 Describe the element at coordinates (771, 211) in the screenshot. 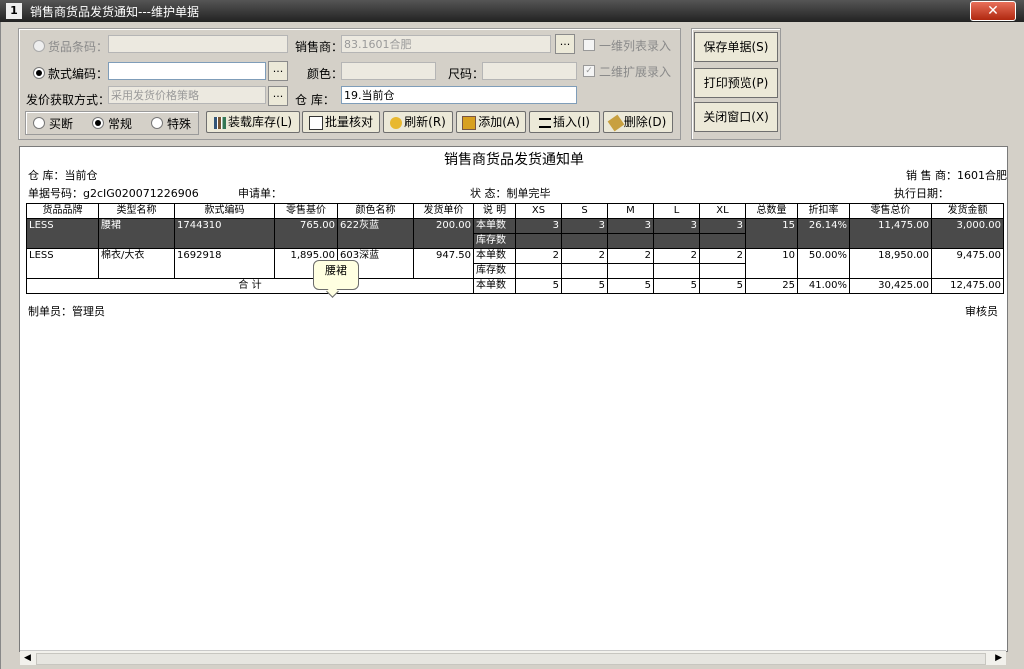

I see `col-total: 总数量` at that location.